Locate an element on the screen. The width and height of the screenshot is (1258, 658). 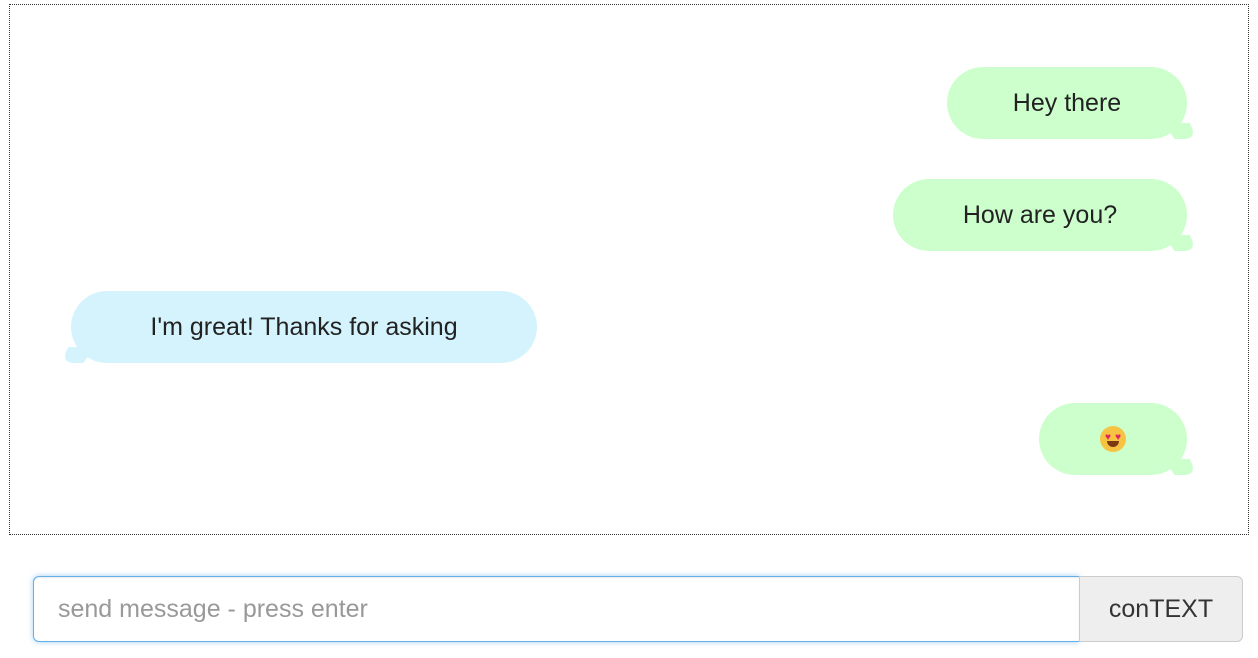
message-row: I'm great! Thanks for asking is located at coordinates (629, 327).